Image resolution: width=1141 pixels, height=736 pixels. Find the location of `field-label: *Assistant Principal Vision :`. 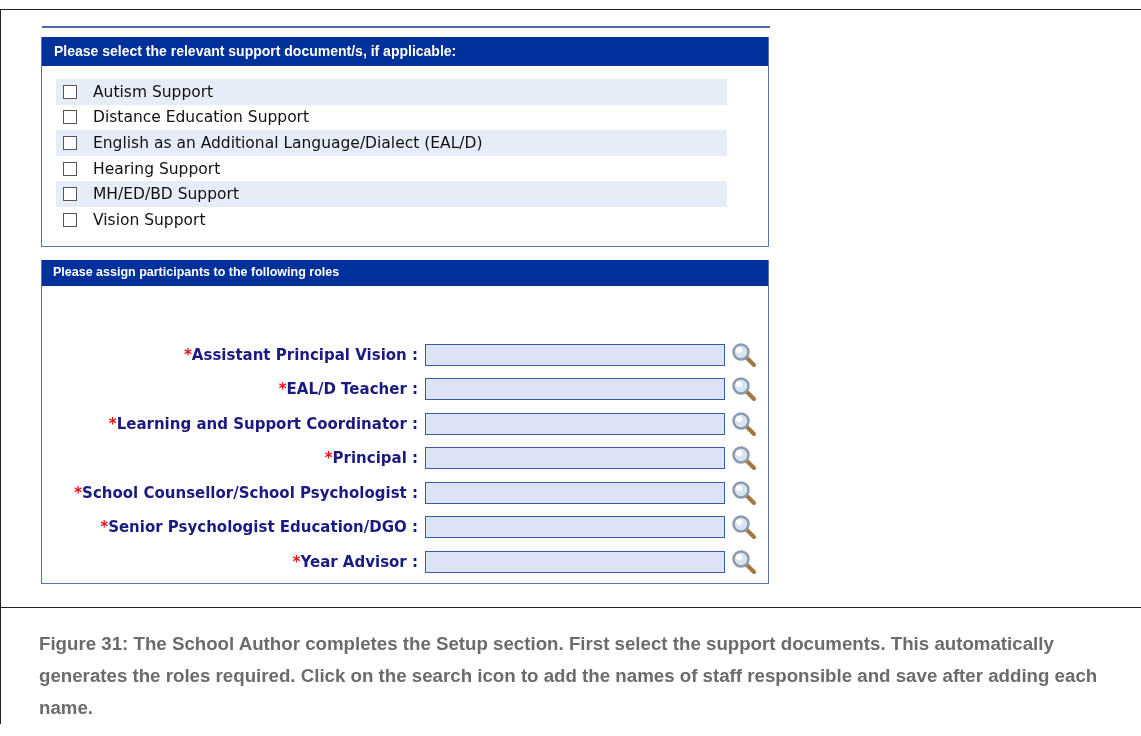

field-label: *Assistant Principal Vision : is located at coordinates (300, 354).